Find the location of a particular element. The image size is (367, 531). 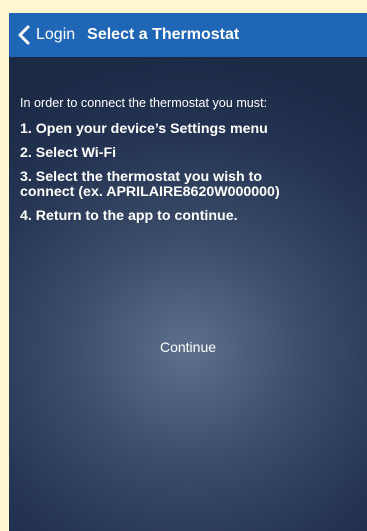

instruction-step-2: 2. Select Wi-Fi is located at coordinates (68, 153).